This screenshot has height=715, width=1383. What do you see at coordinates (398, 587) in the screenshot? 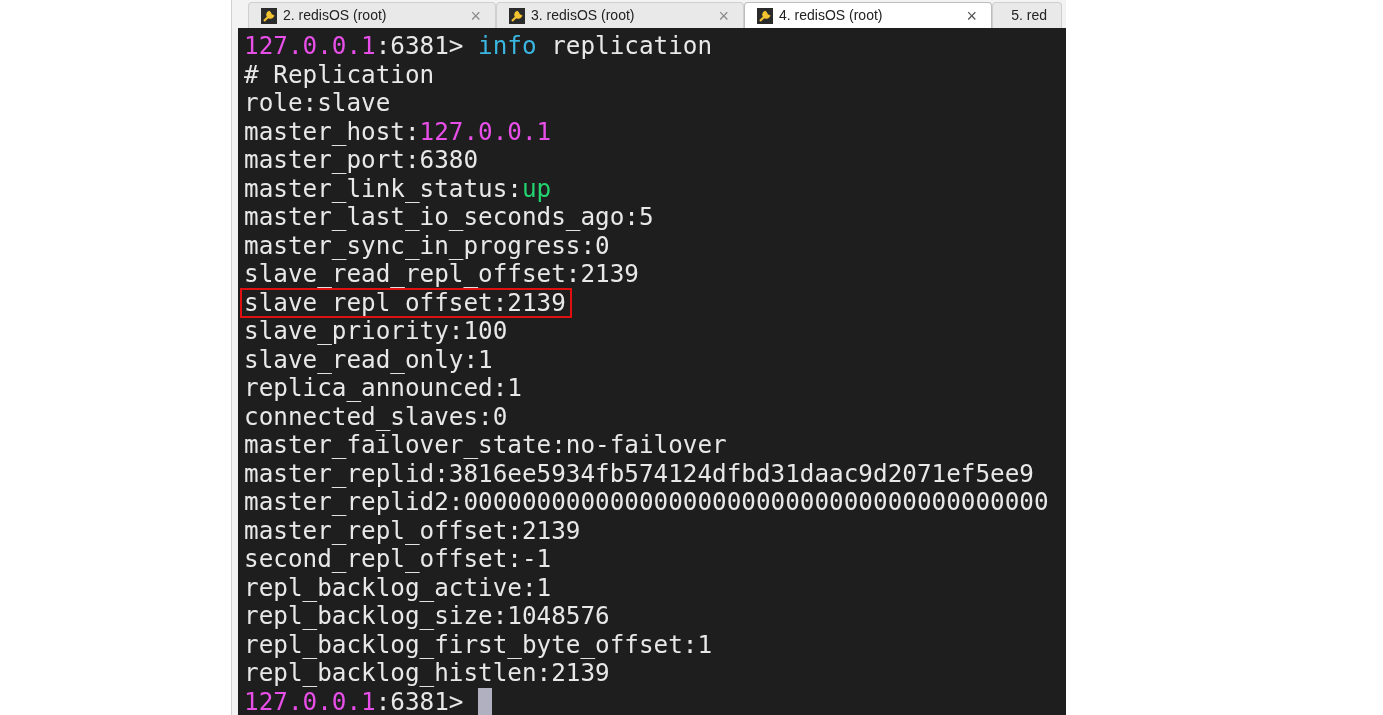
I see `terminal-text: repl_backlog_active:1` at bounding box center [398, 587].